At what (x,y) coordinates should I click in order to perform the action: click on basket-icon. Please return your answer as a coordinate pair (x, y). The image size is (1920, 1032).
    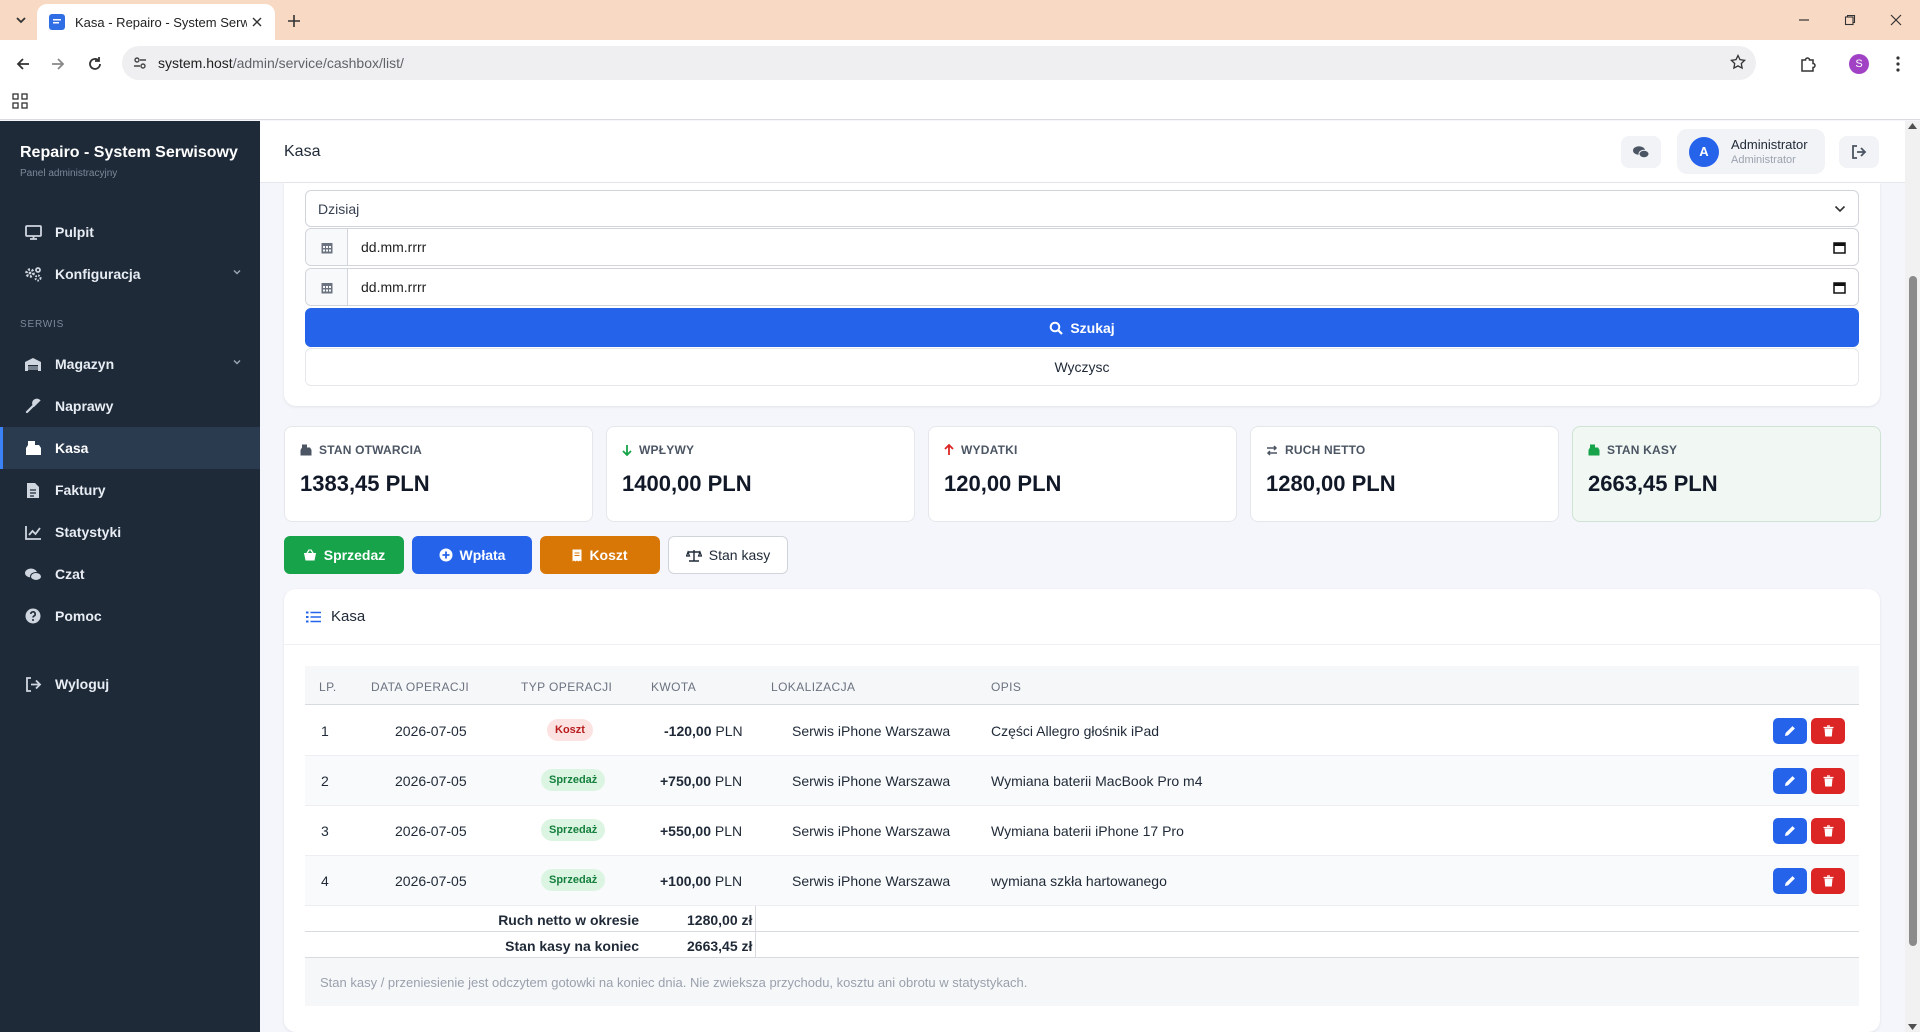
    Looking at the image, I should click on (310, 555).